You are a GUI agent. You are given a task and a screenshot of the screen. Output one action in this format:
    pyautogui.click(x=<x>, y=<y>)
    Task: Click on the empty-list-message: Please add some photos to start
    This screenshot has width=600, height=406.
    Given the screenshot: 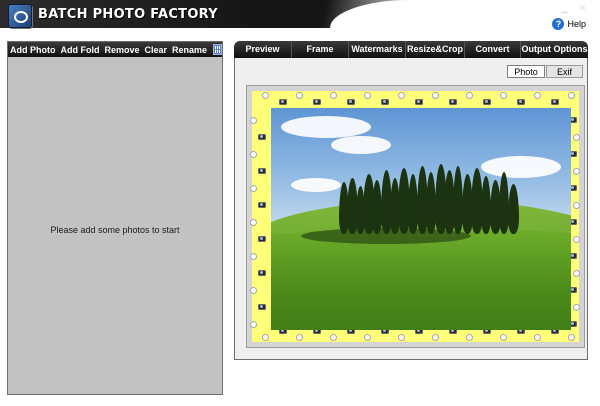 What is the action you would take?
    pyautogui.click(x=115, y=230)
    